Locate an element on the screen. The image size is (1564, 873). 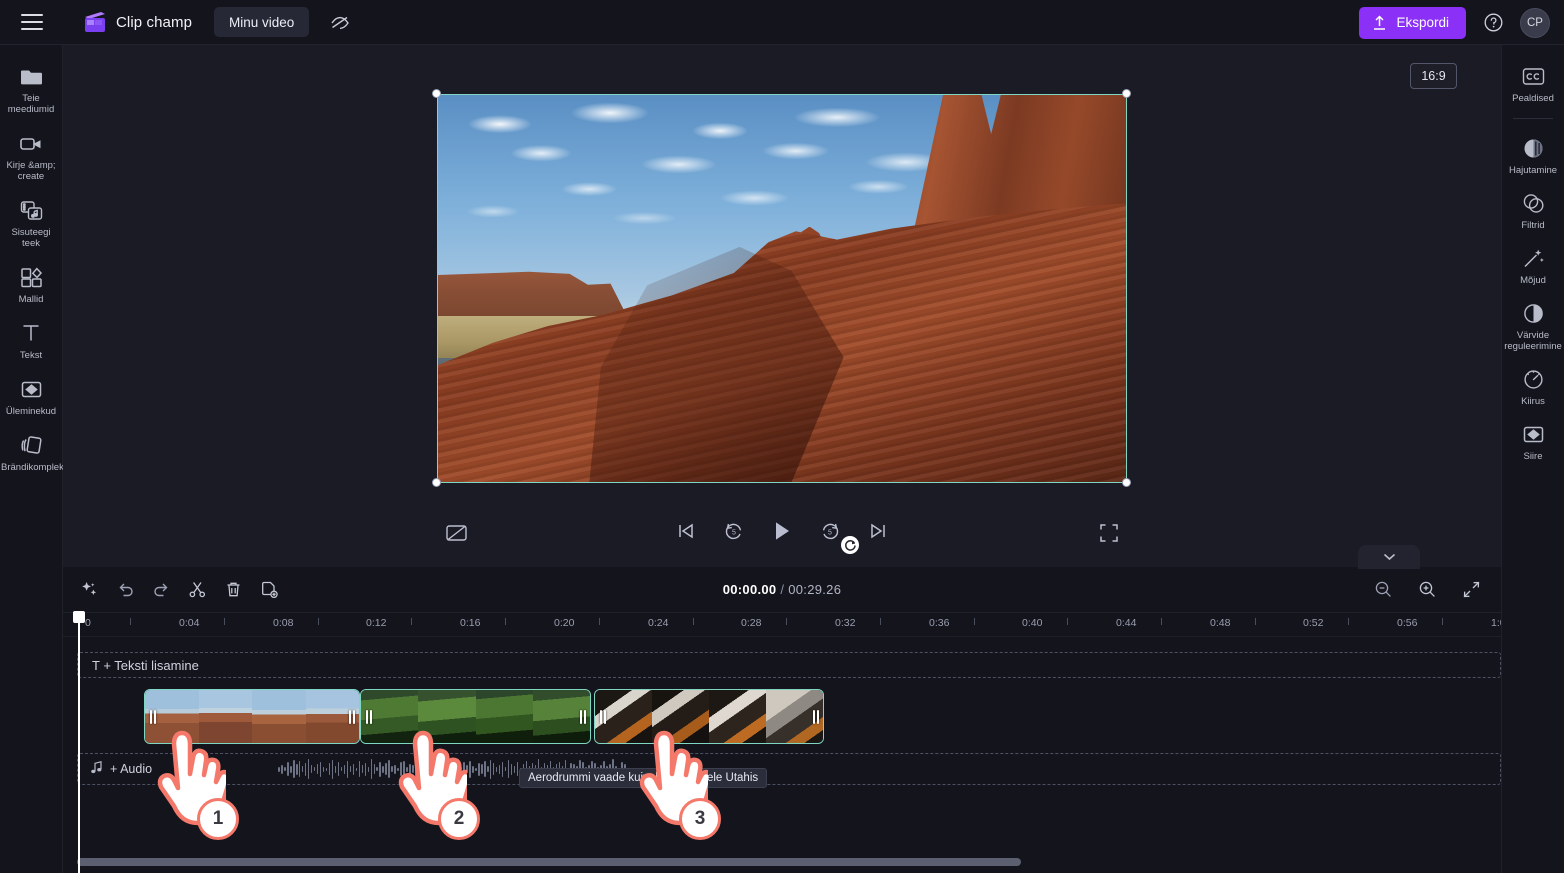
timeline-zoom-controls is located at coordinates (1427, 589).